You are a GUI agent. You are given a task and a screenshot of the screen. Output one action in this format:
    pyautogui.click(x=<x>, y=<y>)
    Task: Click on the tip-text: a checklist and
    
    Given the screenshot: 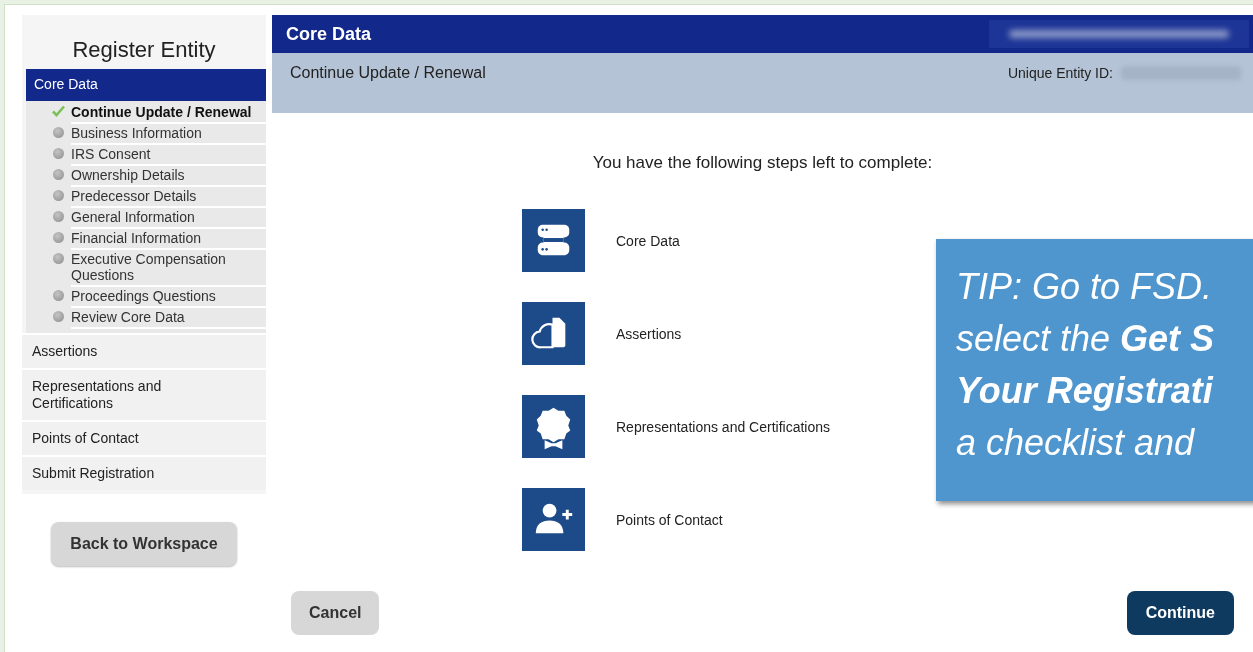 What is the action you would take?
    pyautogui.click(x=1076, y=443)
    